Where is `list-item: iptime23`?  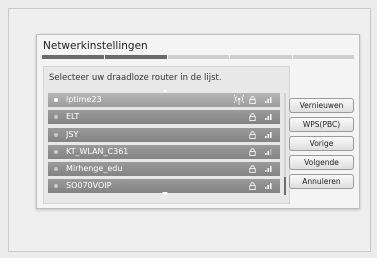
list-item: iptime23 is located at coordinates (164, 100).